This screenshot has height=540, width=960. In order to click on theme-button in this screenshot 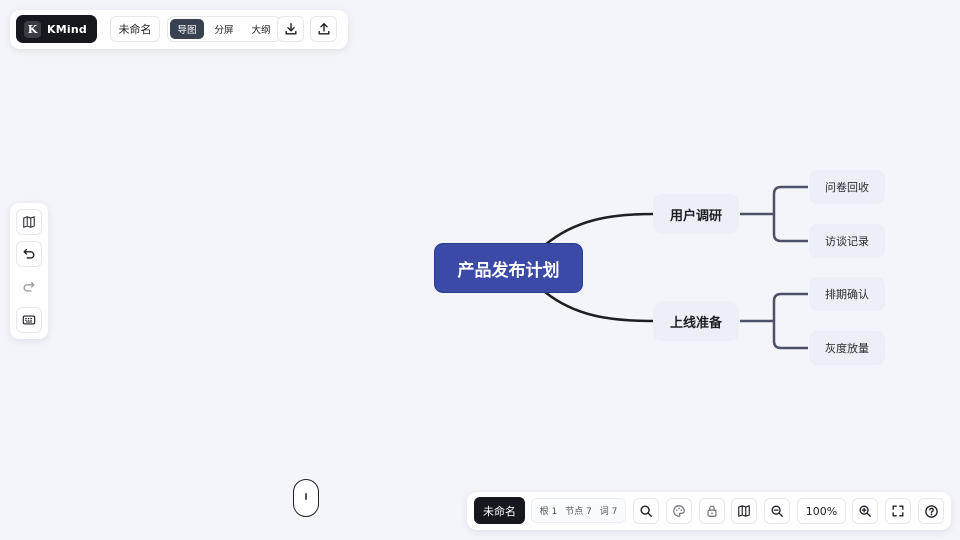, I will do `click(679, 511)`.